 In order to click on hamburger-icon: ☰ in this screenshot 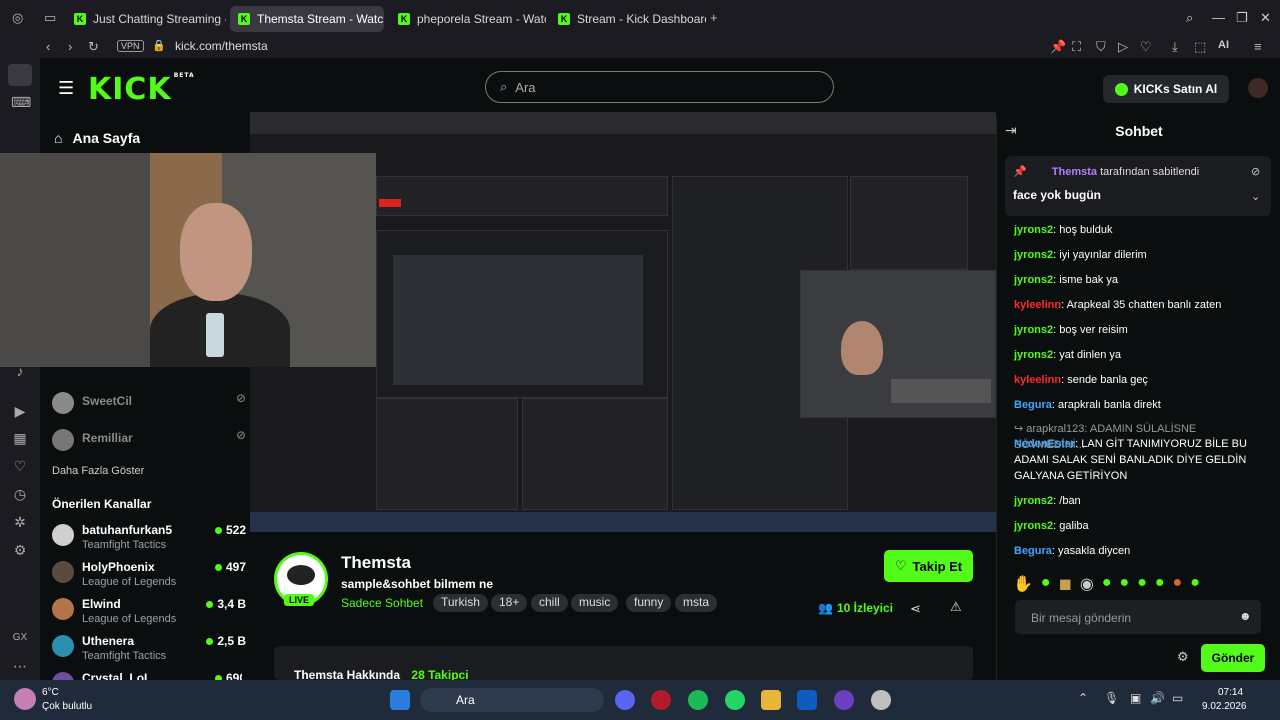, I will do `click(66, 88)`.